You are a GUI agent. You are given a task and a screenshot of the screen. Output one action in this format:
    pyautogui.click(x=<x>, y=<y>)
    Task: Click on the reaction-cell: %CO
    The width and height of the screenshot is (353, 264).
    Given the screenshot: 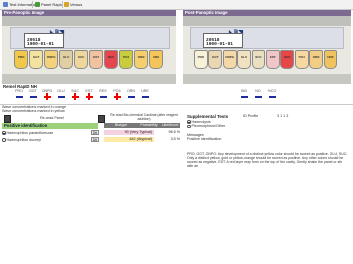 What is the action you would take?
    pyautogui.click(x=272, y=93)
    